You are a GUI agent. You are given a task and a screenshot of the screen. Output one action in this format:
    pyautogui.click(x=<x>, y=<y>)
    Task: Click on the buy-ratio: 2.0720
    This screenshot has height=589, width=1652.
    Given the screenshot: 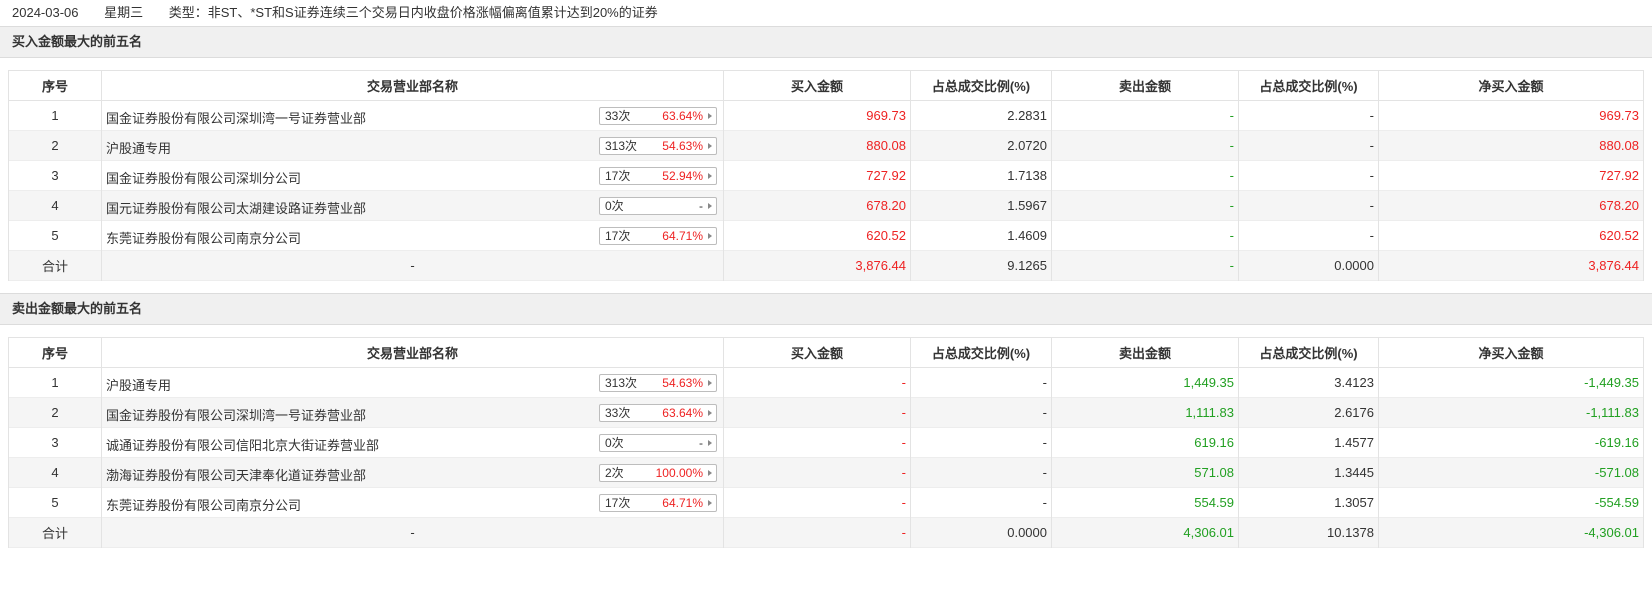 What is the action you would take?
    pyautogui.click(x=981, y=145)
    